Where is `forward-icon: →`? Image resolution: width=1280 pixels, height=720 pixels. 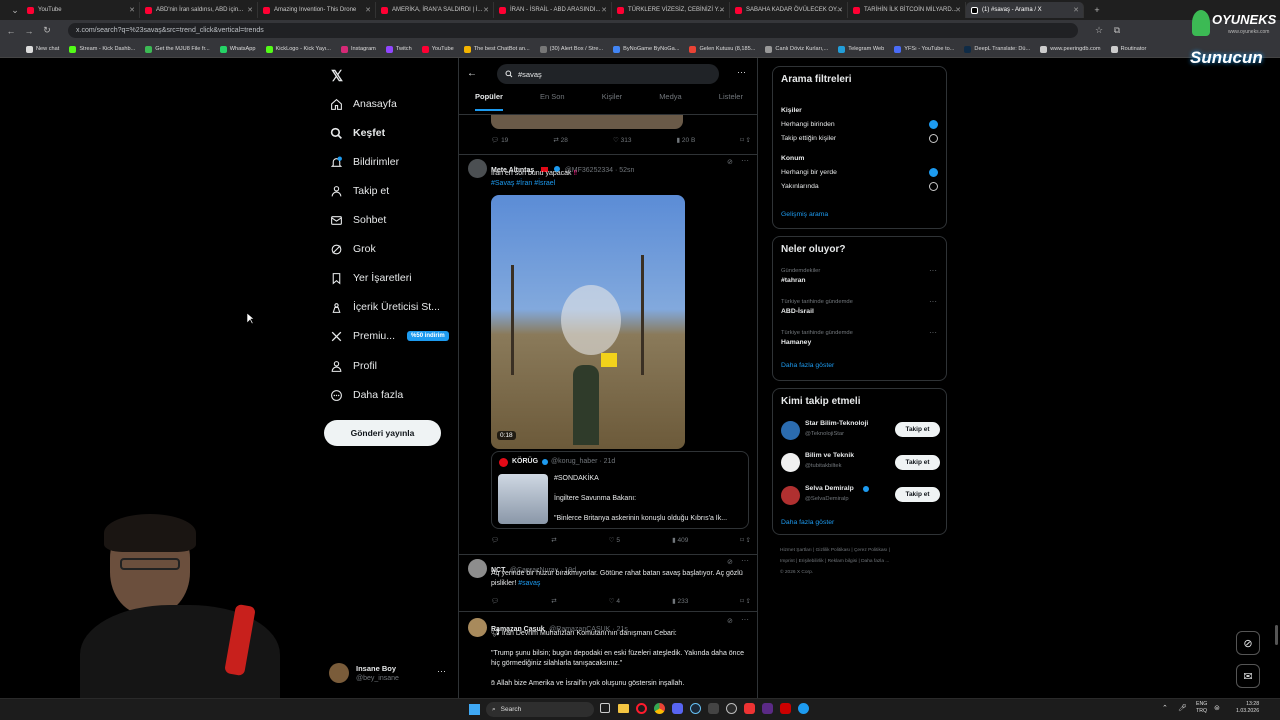 forward-icon: → is located at coordinates (29, 31).